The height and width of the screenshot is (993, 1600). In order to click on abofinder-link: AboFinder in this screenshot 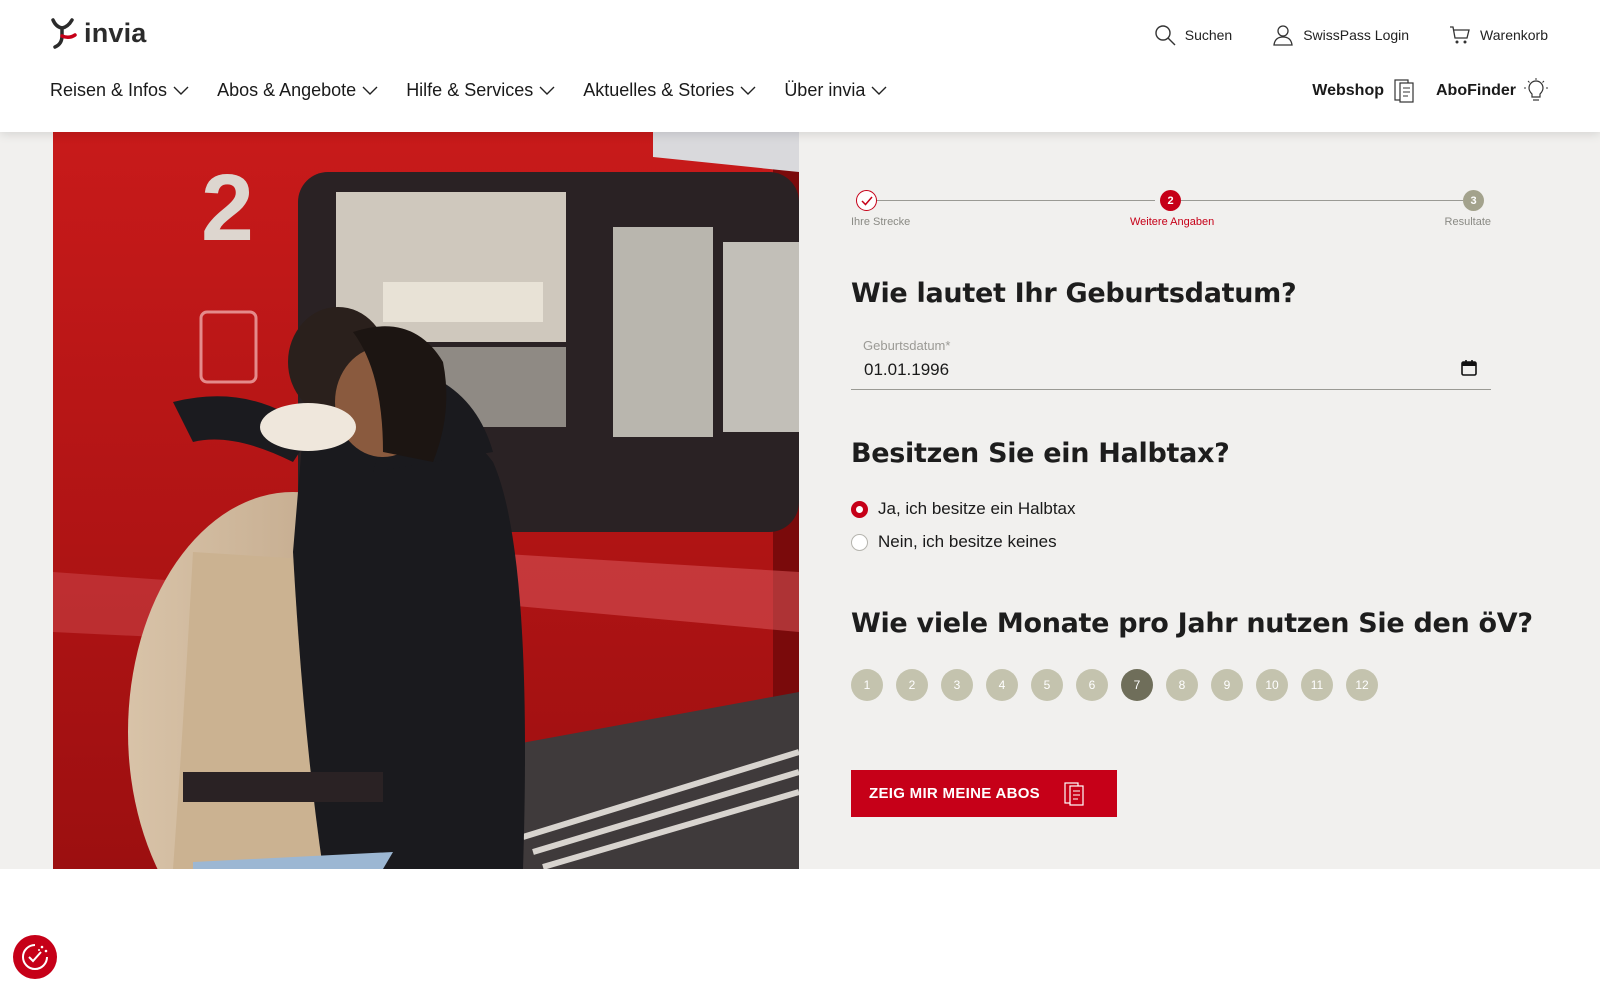, I will do `click(1492, 91)`.